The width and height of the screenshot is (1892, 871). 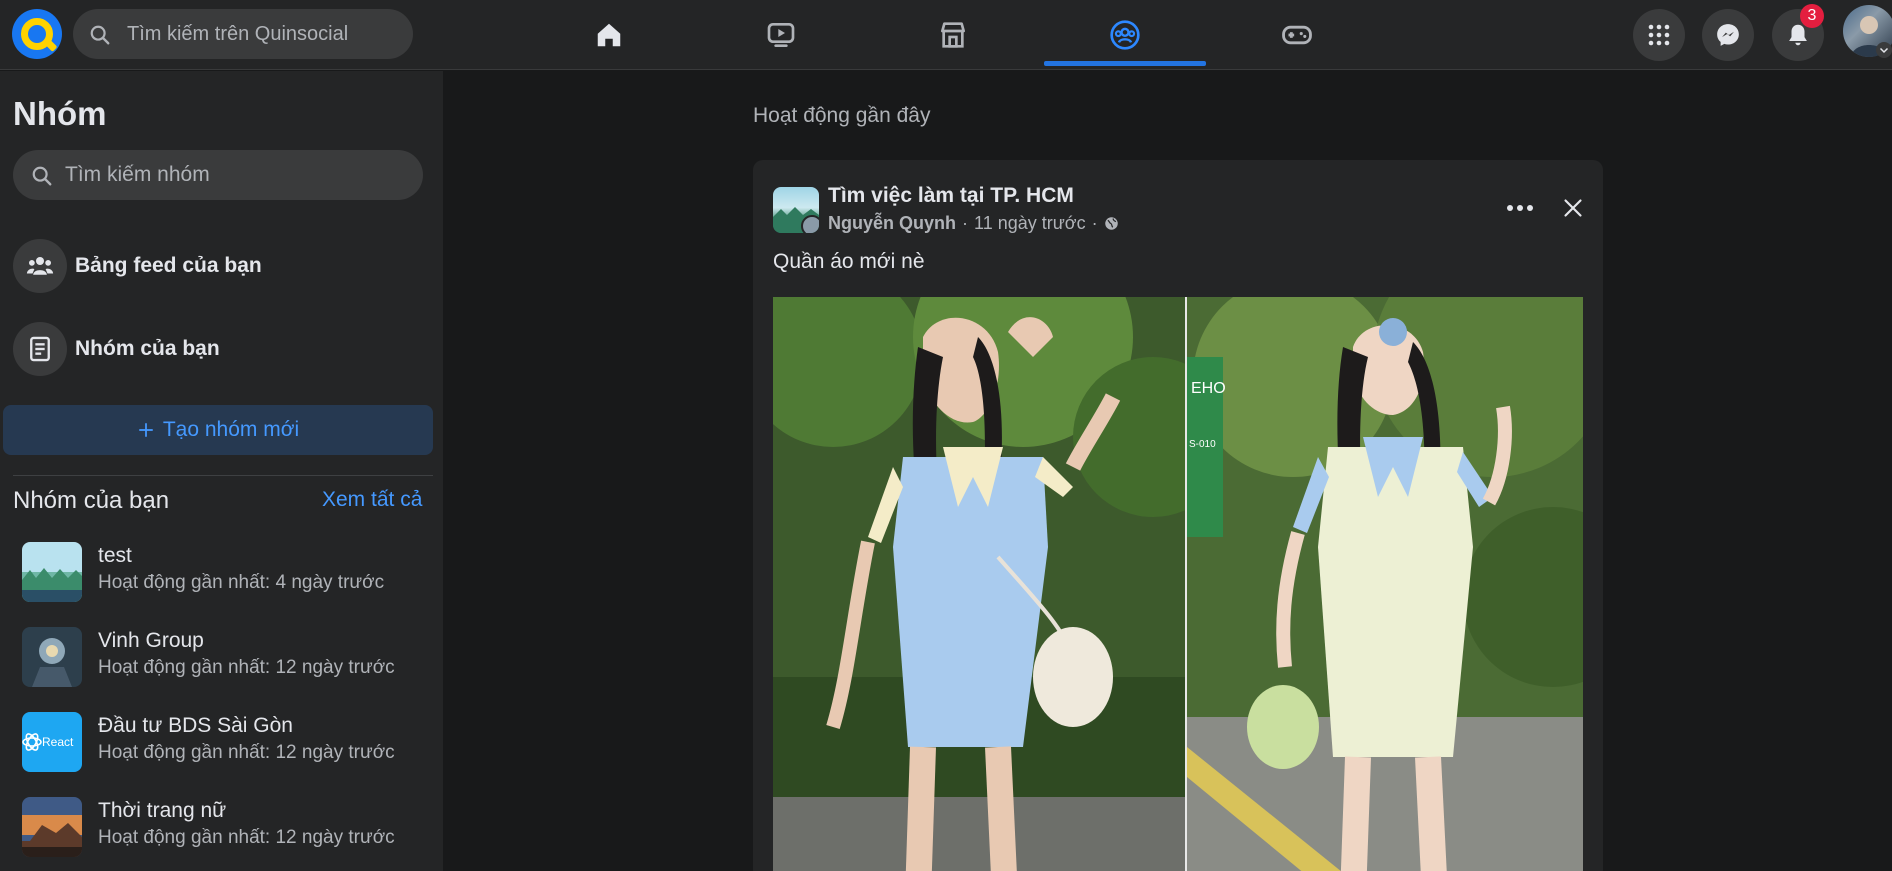 I want to click on gamepad-icon, so click(x=1297, y=35).